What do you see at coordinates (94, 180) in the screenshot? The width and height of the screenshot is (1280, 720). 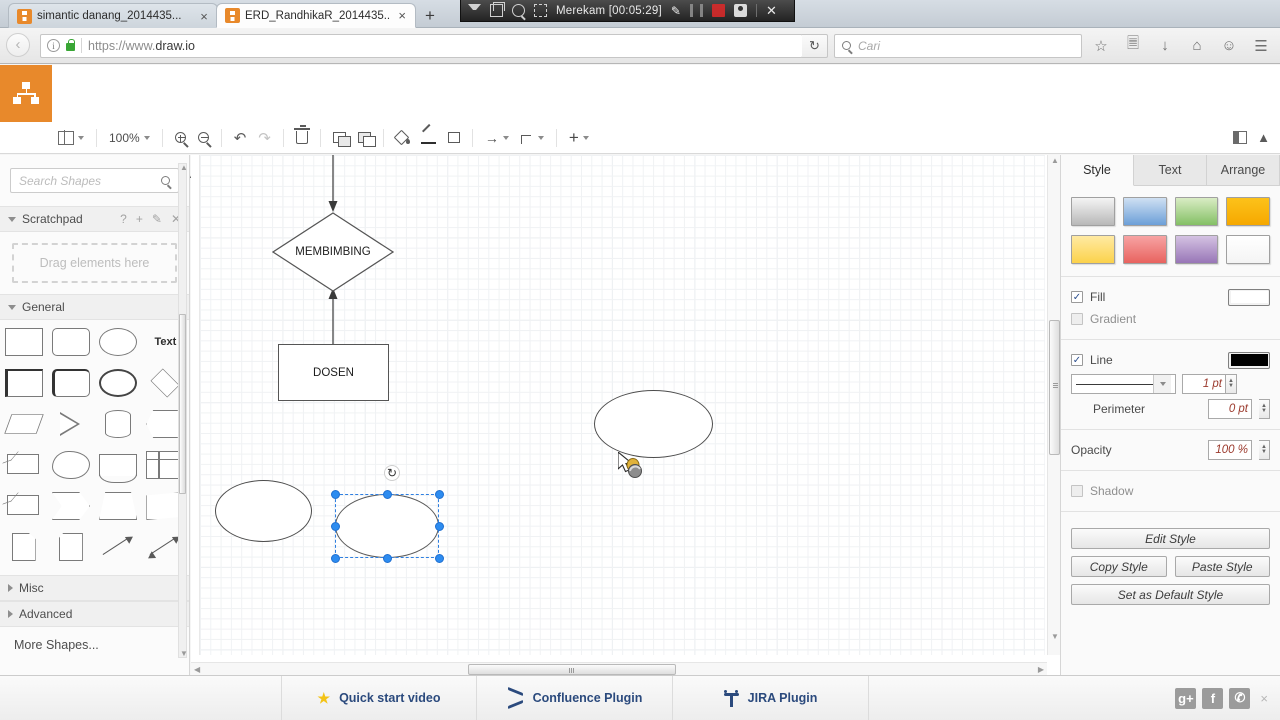 I see `search-shapes-input: Search Shapes` at bounding box center [94, 180].